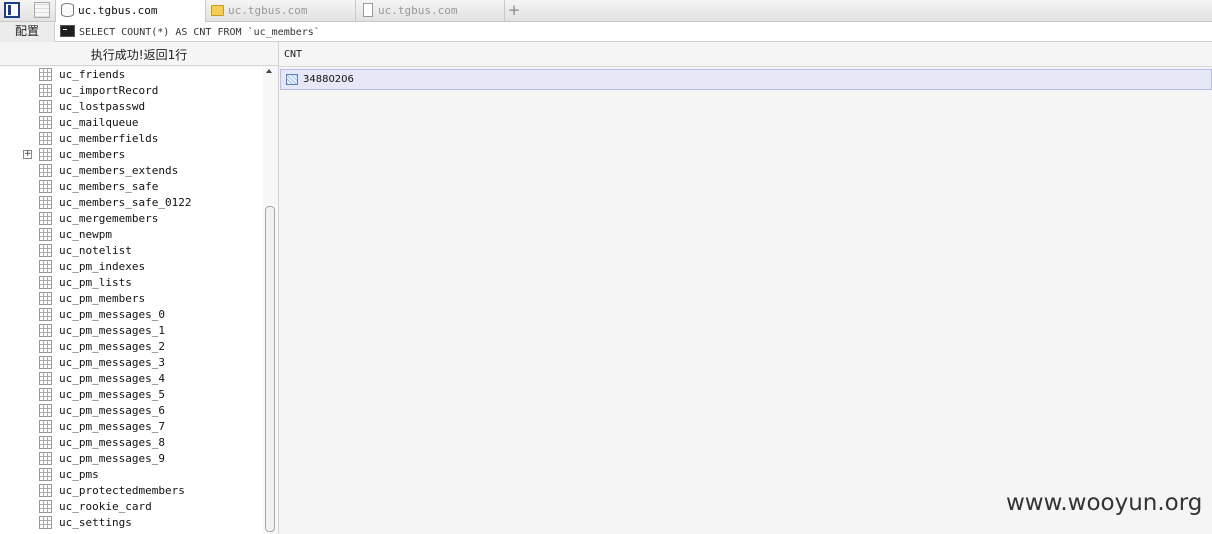  I want to click on tree-item-uc-notelist: uc_notelist, so click(131, 251).